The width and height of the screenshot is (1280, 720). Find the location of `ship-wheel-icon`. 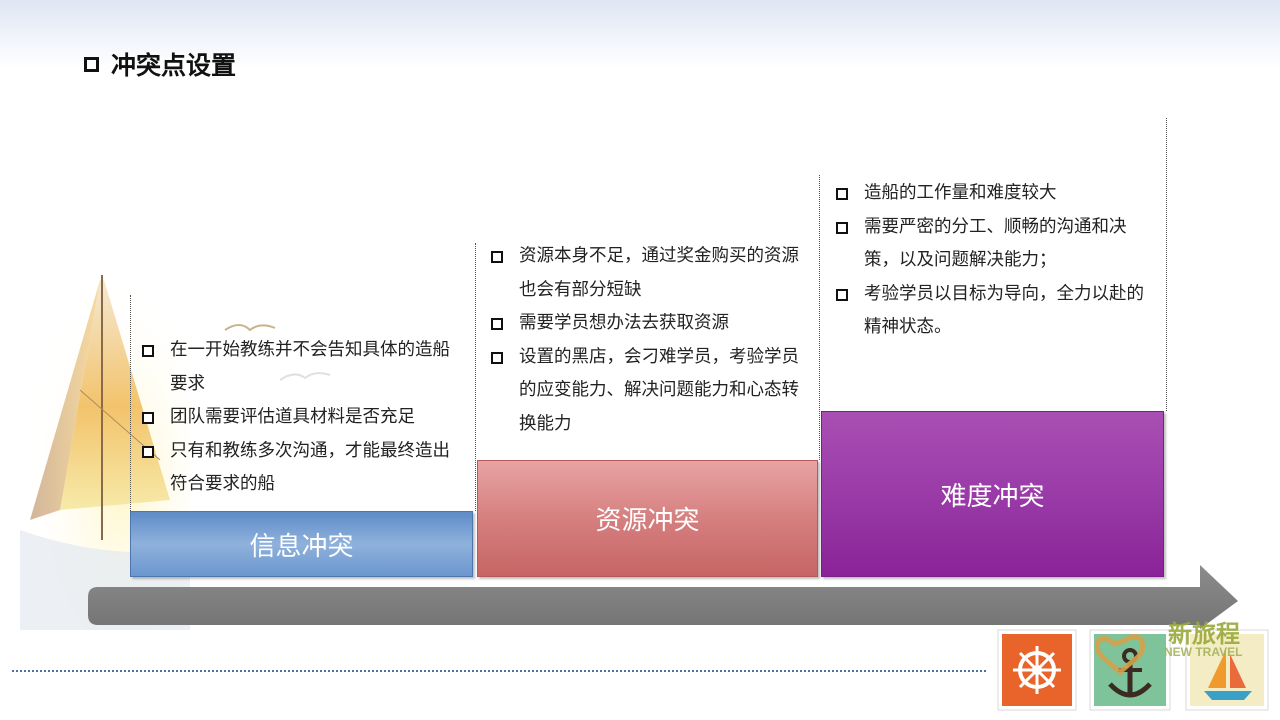

ship-wheel-icon is located at coordinates (1037, 670).